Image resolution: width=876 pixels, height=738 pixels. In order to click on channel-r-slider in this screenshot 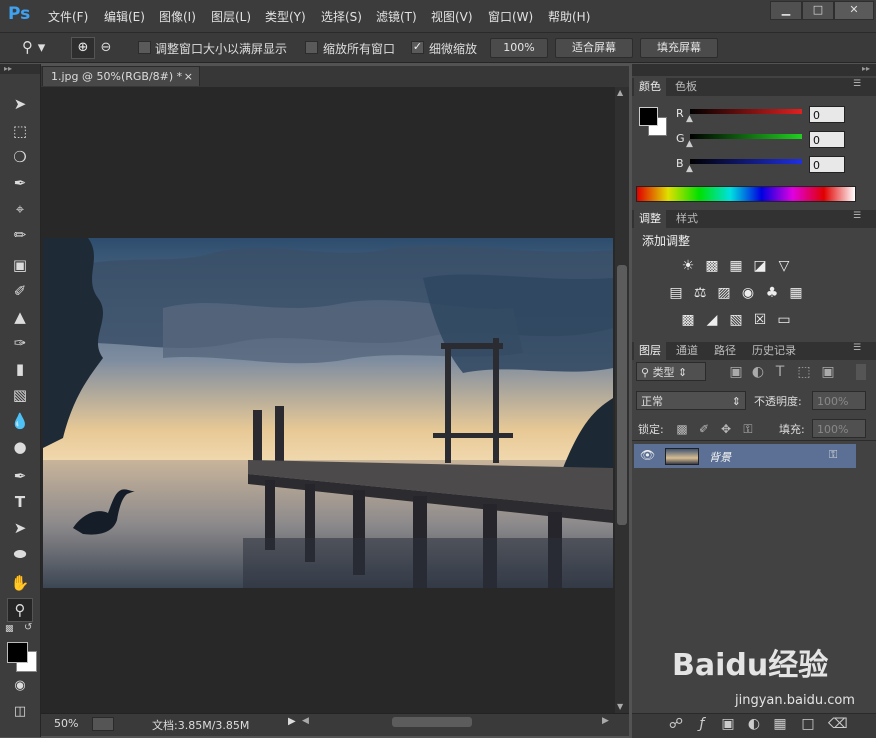, I will do `click(746, 111)`.